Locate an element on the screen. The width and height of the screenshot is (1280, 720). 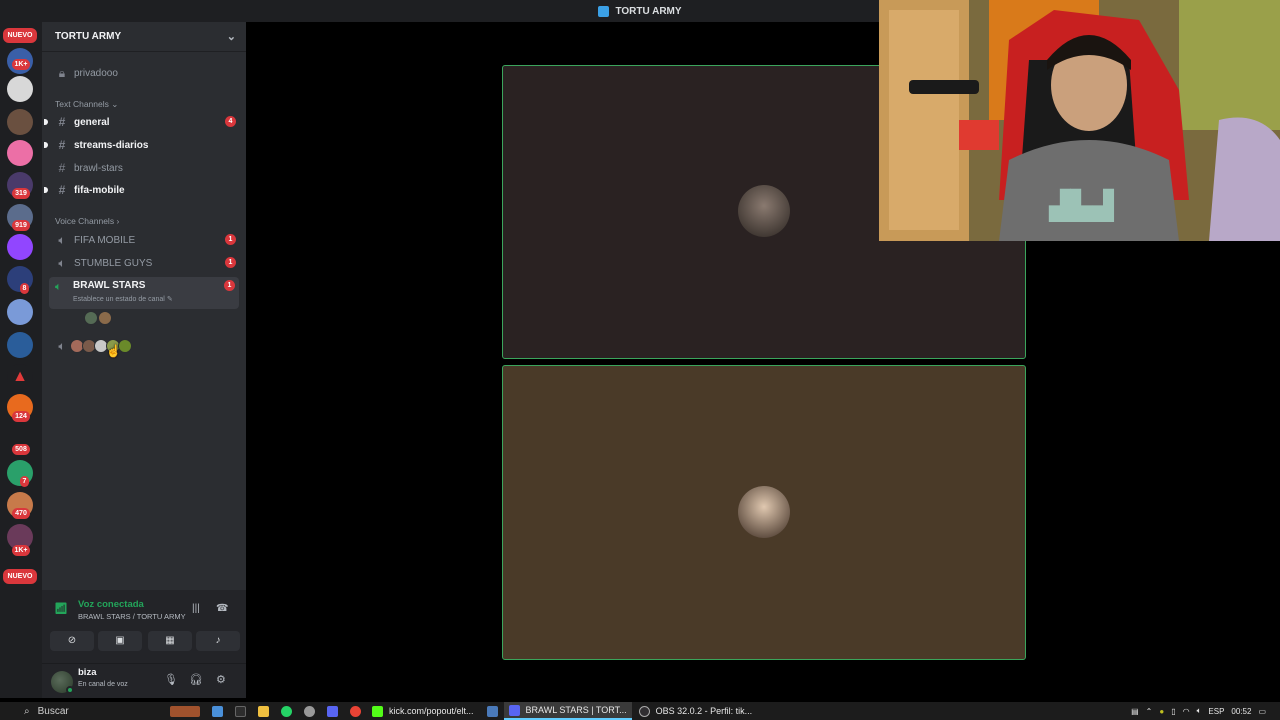
gear-icon: ⚙ is located at coordinates (221, 679).